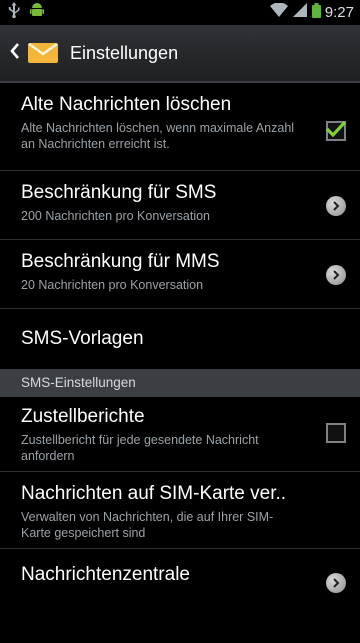 The width and height of the screenshot is (360, 643). I want to click on delete-old-checkbox, so click(336, 131).